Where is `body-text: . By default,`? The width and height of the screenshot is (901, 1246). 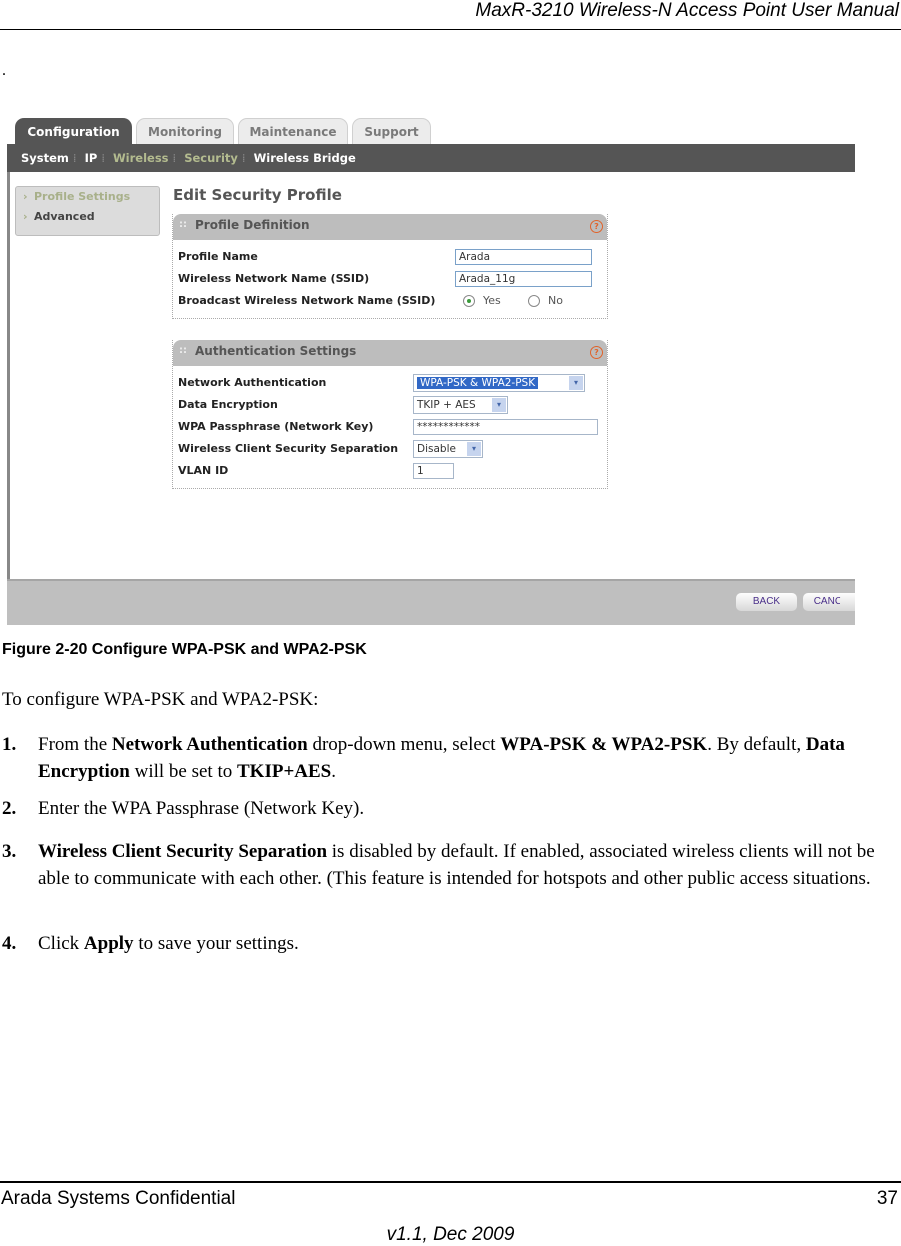 body-text: . By default, is located at coordinates (756, 744).